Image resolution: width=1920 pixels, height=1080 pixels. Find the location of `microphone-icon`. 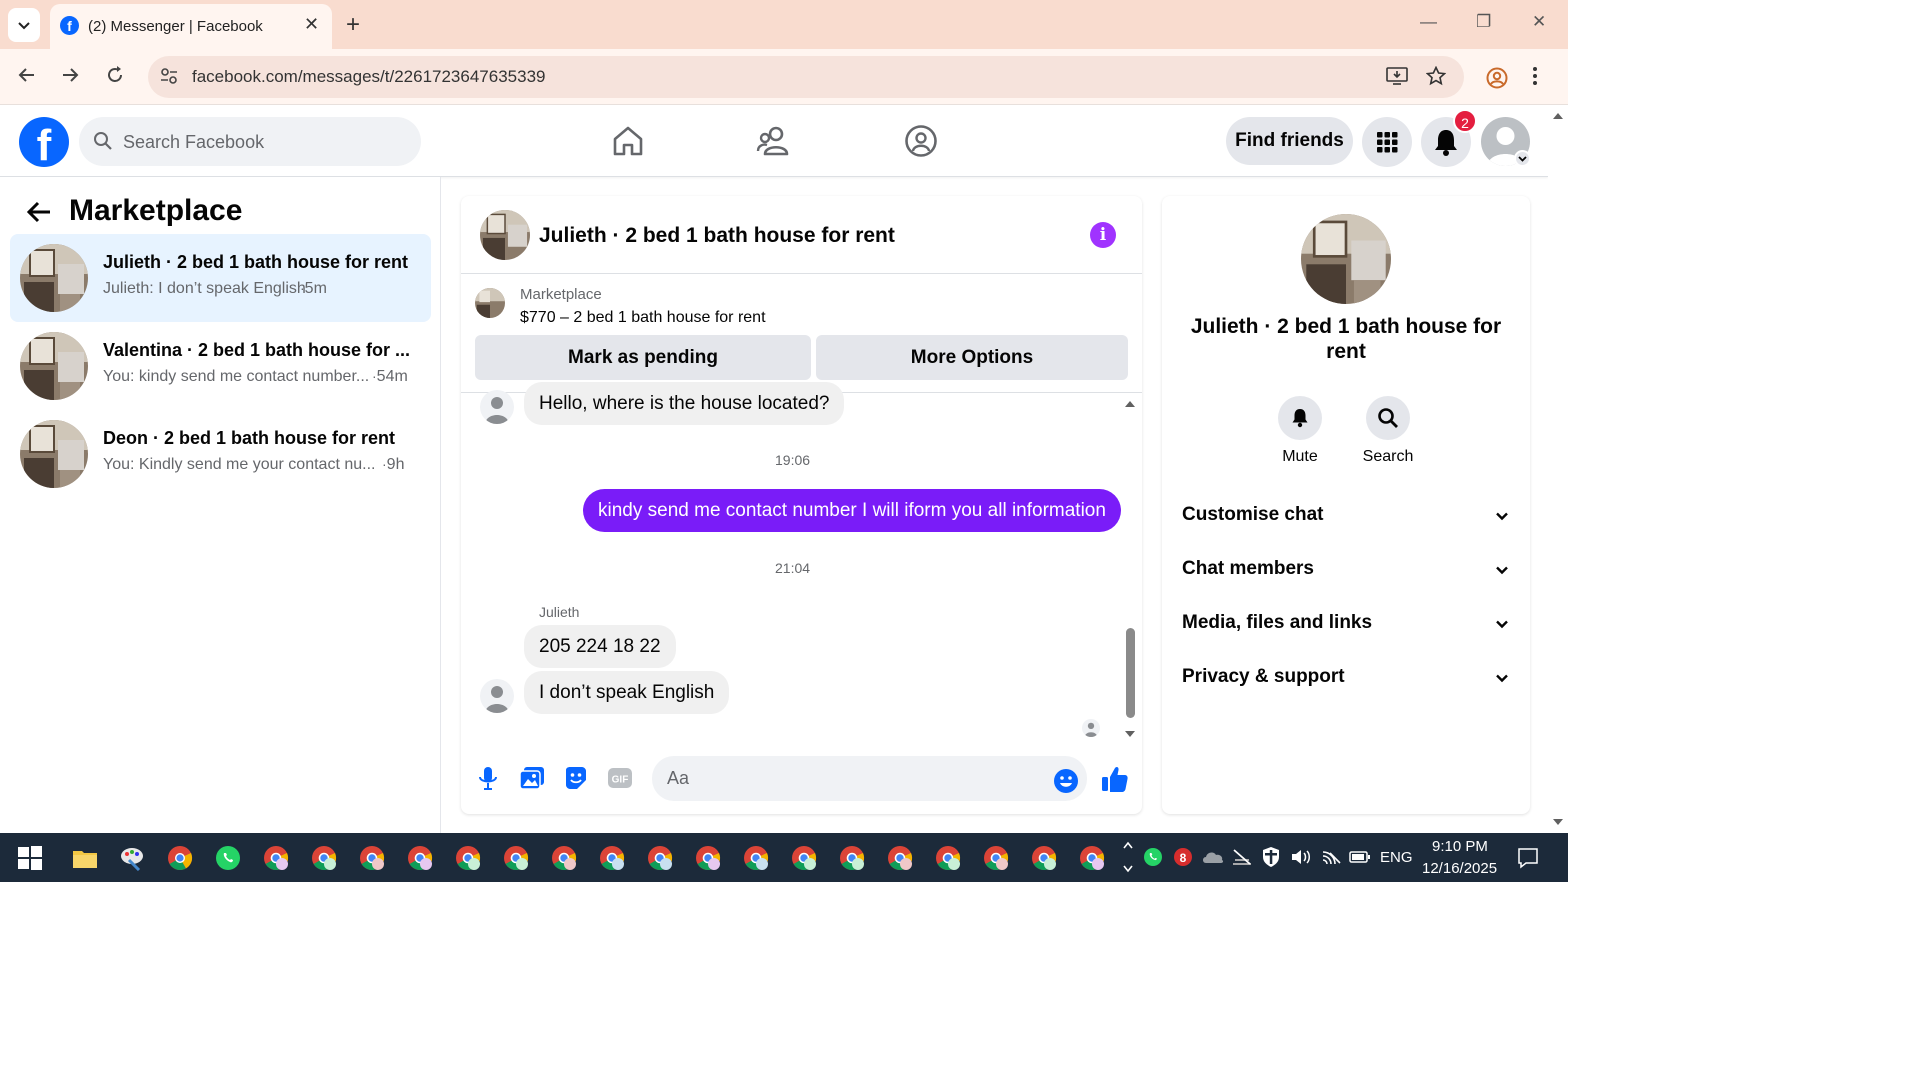

microphone-icon is located at coordinates (488, 778).